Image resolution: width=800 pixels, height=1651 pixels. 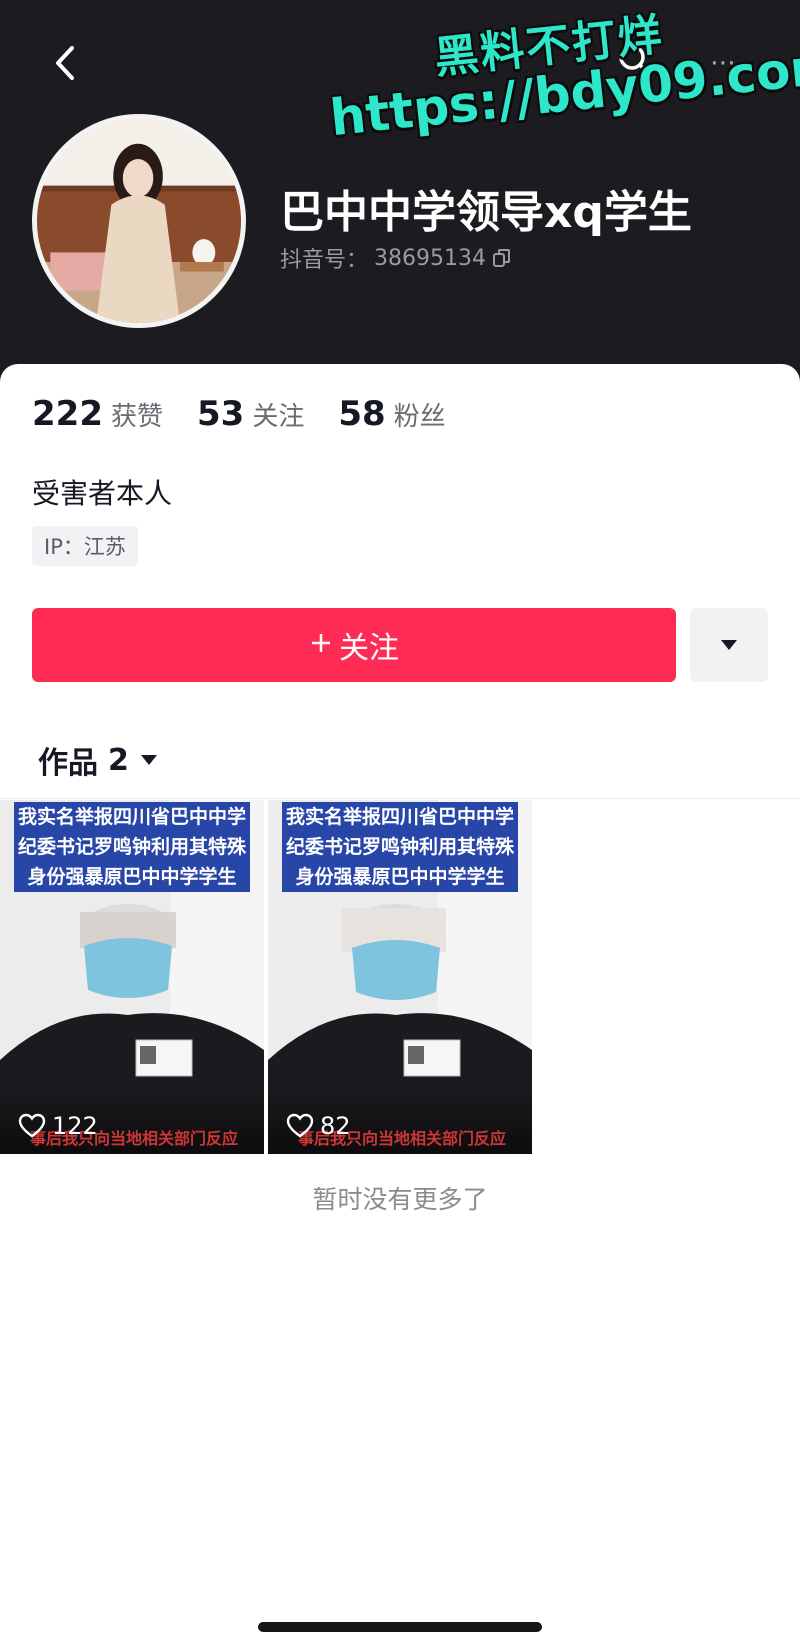 I want to click on search-icon, so click(x=635, y=60).